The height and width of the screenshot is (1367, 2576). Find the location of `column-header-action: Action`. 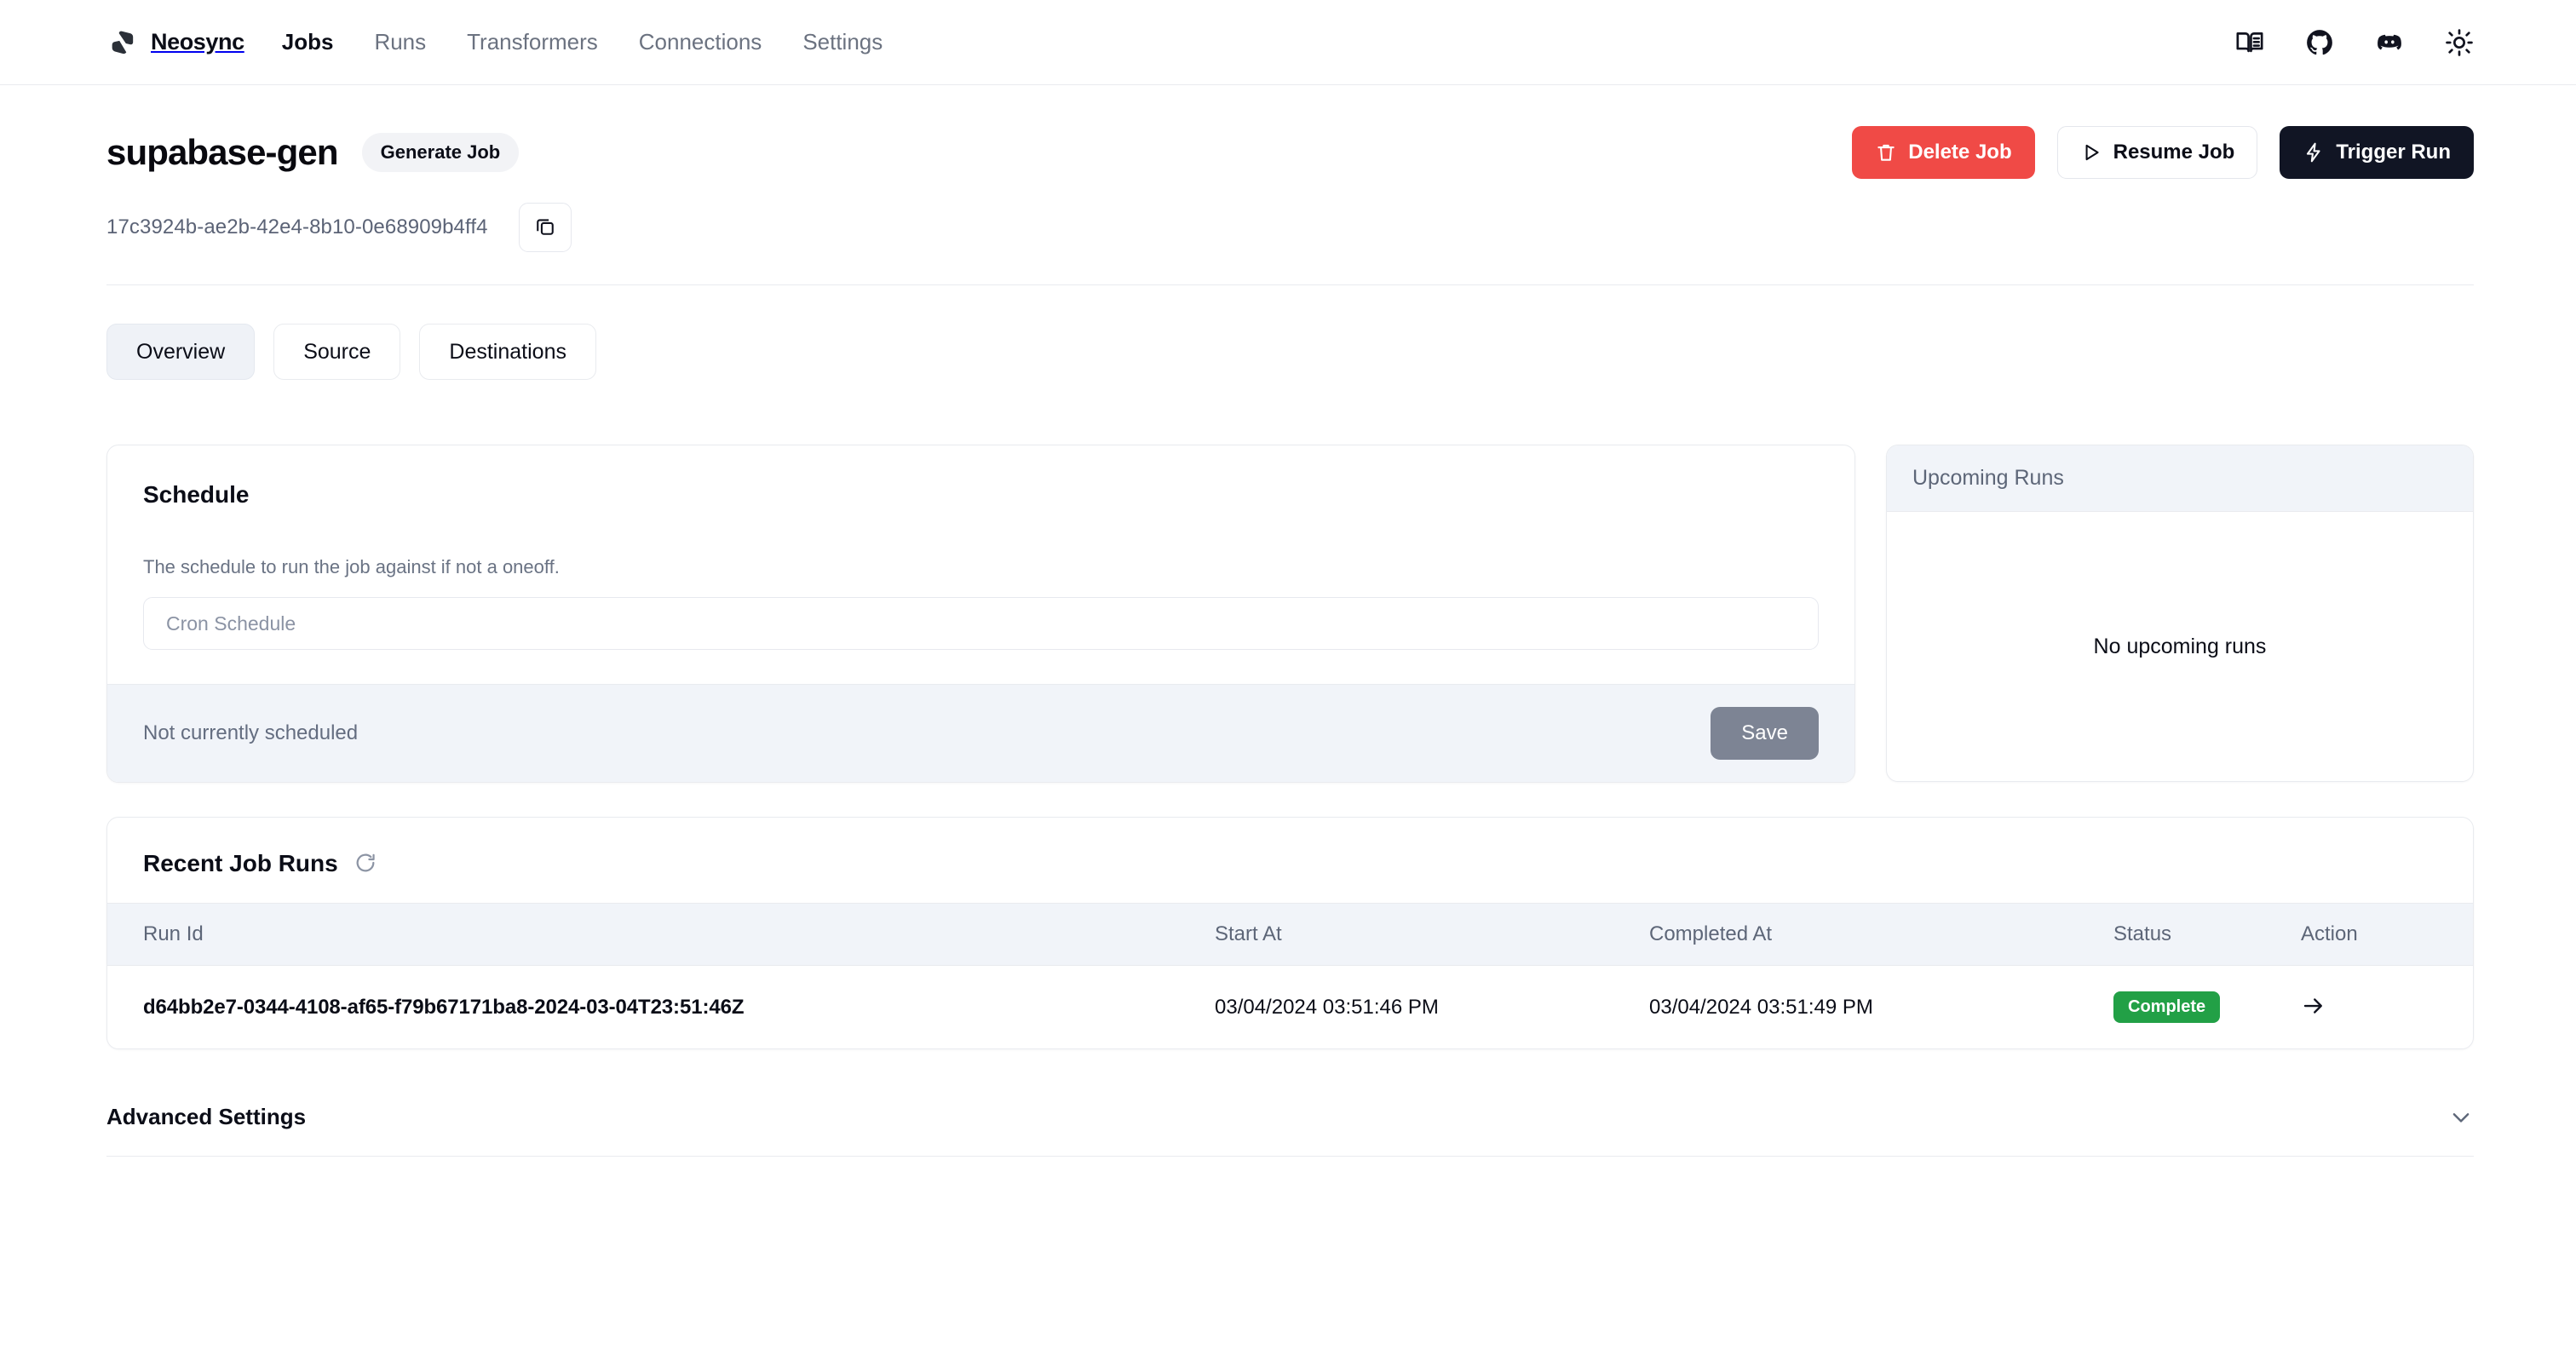

column-header-action: Action is located at coordinates (2330, 933).